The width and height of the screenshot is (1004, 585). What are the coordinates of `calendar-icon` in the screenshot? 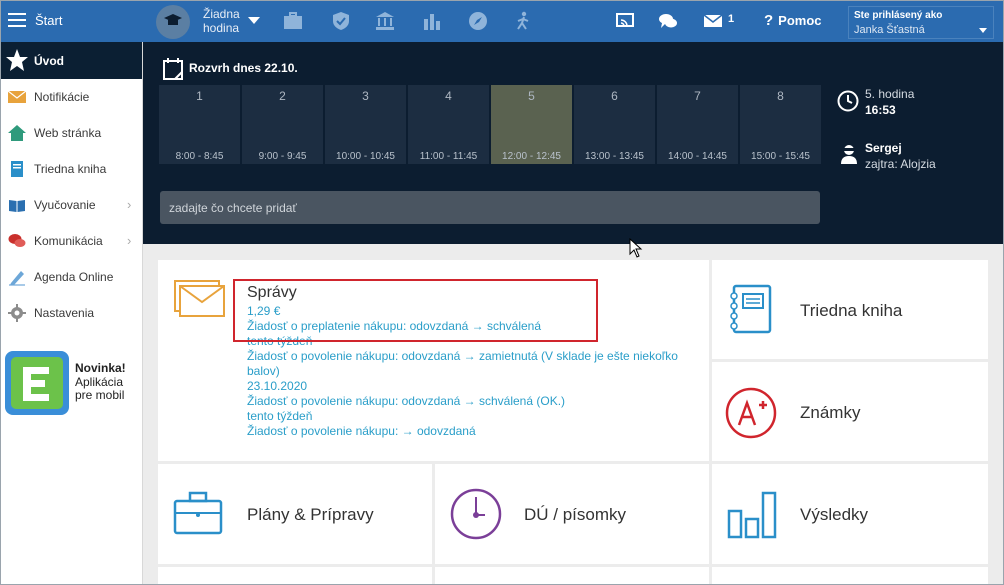 It's located at (173, 69).